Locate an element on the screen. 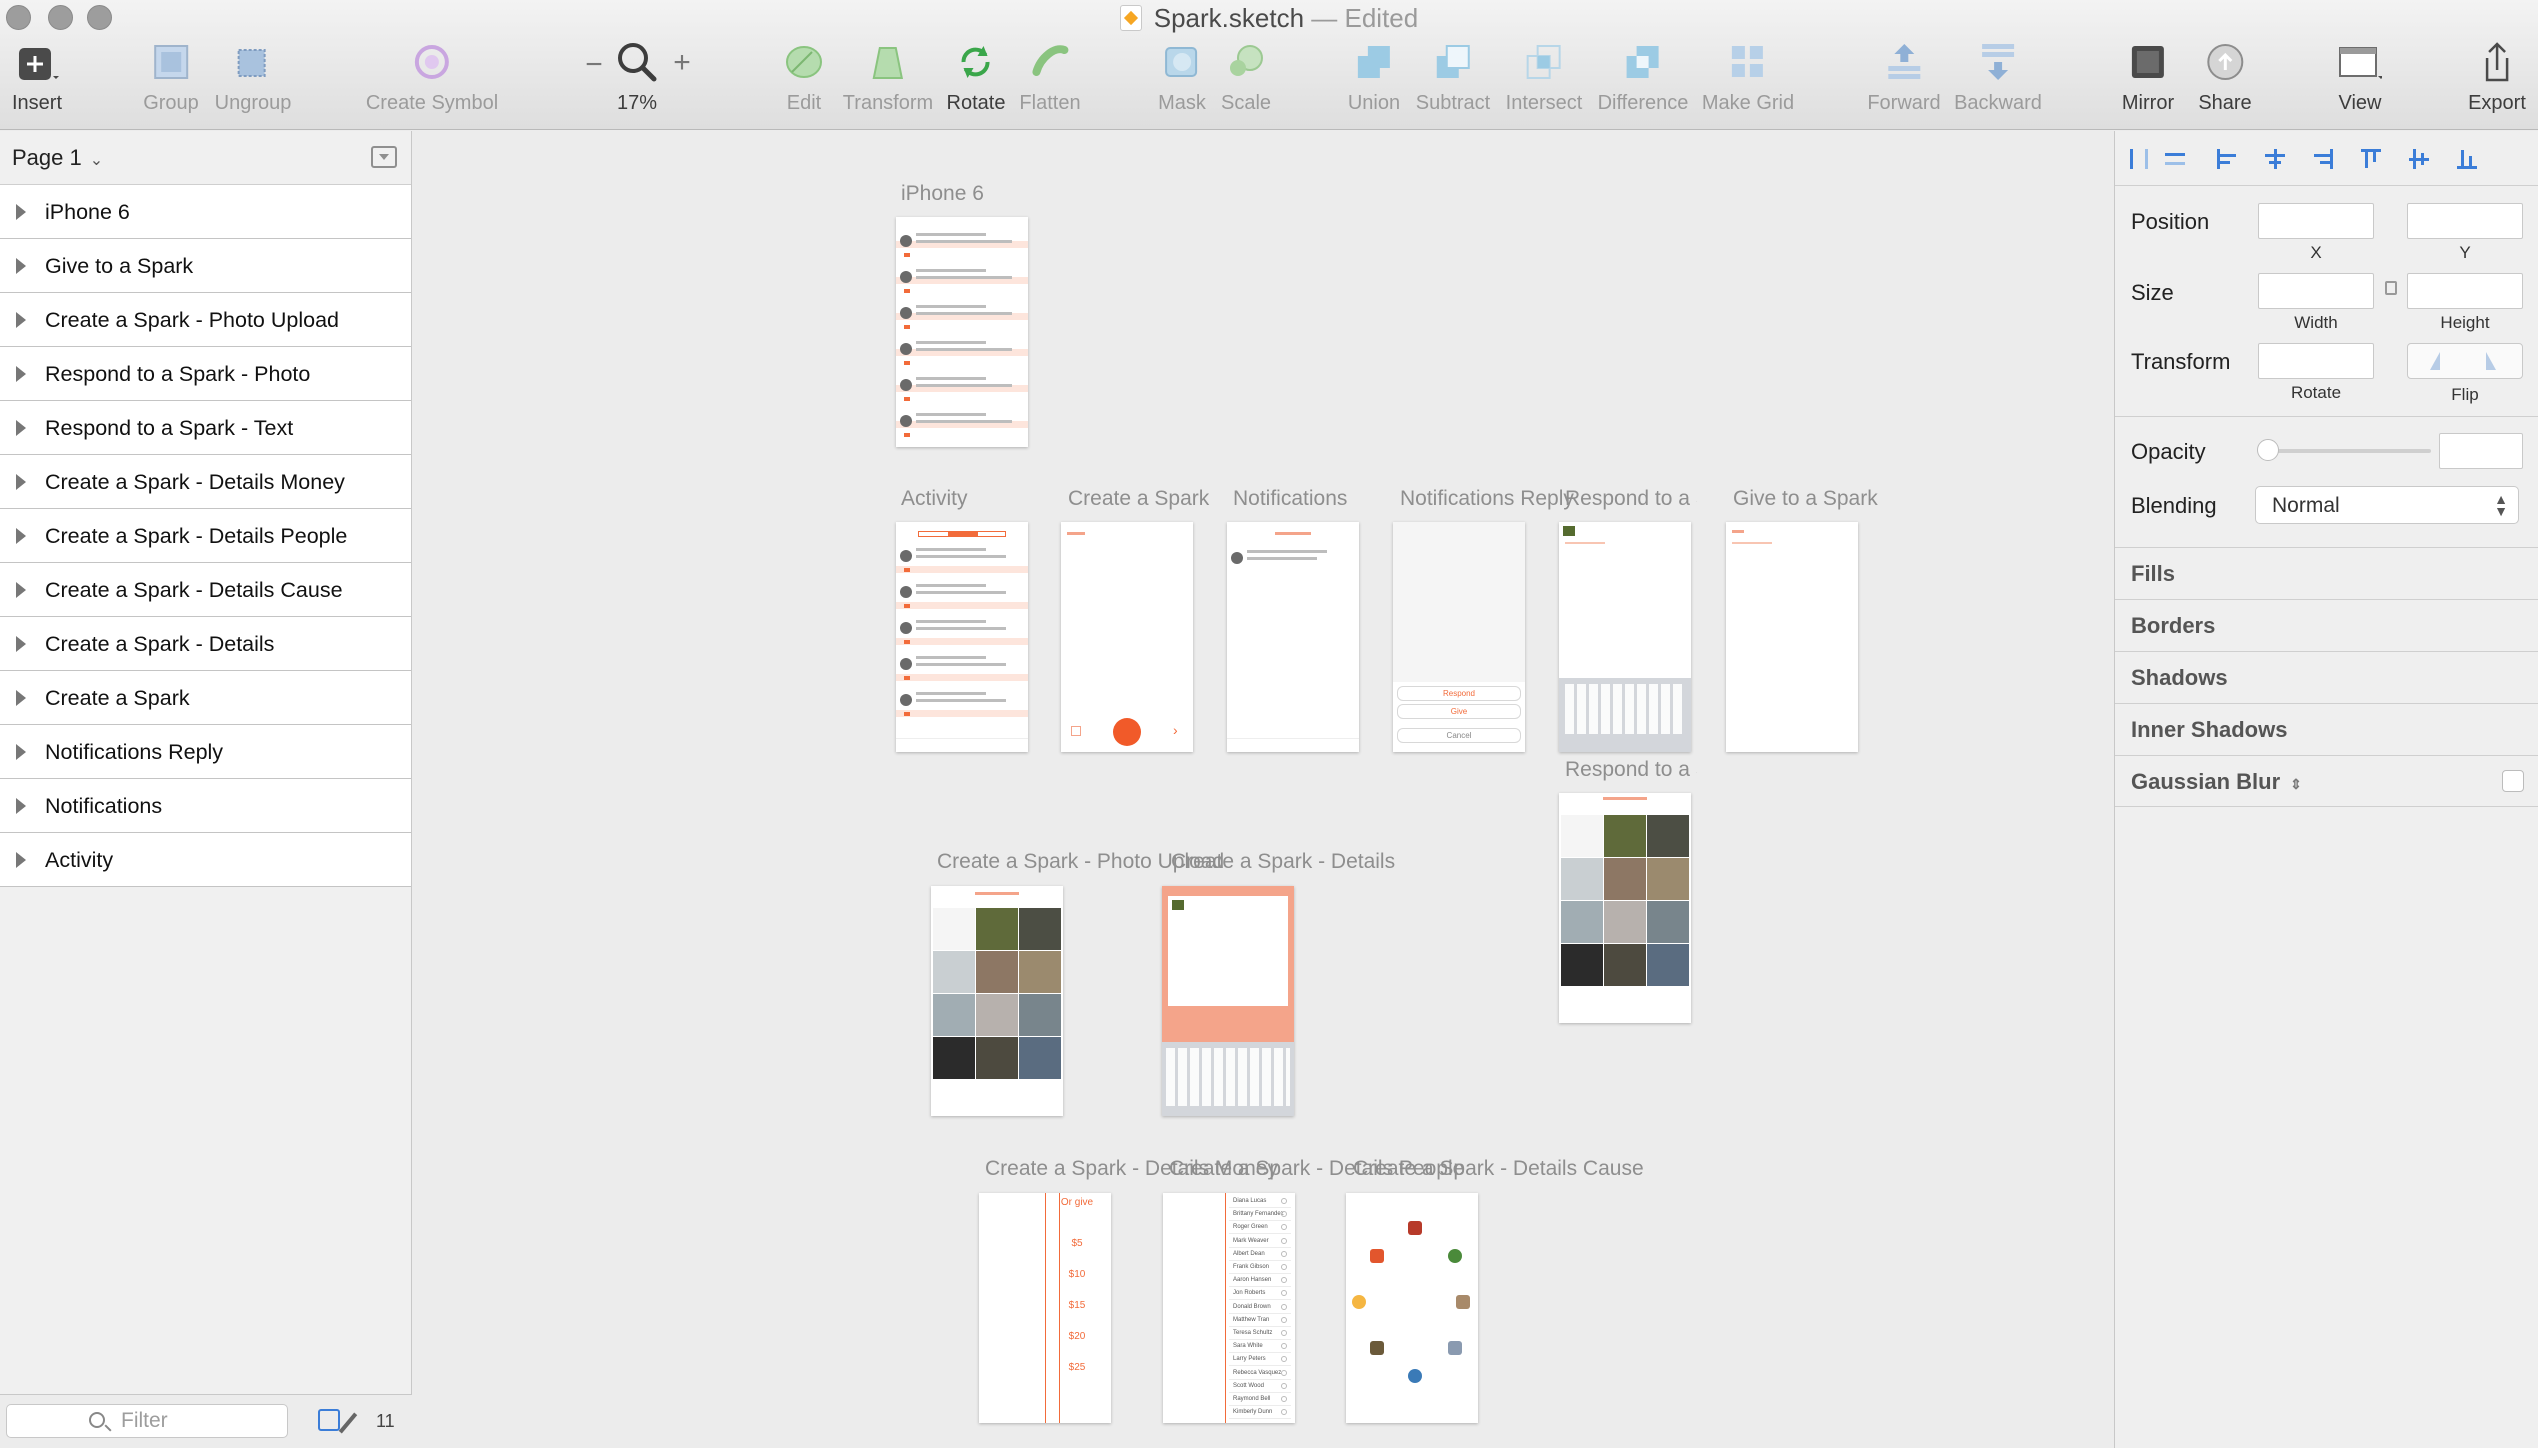 The width and height of the screenshot is (2538, 1448). align-bottom-icon is located at coordinates (2467, 159).